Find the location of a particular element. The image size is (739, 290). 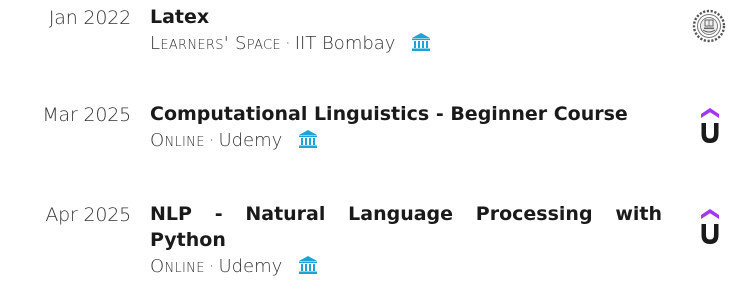

entry-title: Latex is located at coordinates (180, 17).